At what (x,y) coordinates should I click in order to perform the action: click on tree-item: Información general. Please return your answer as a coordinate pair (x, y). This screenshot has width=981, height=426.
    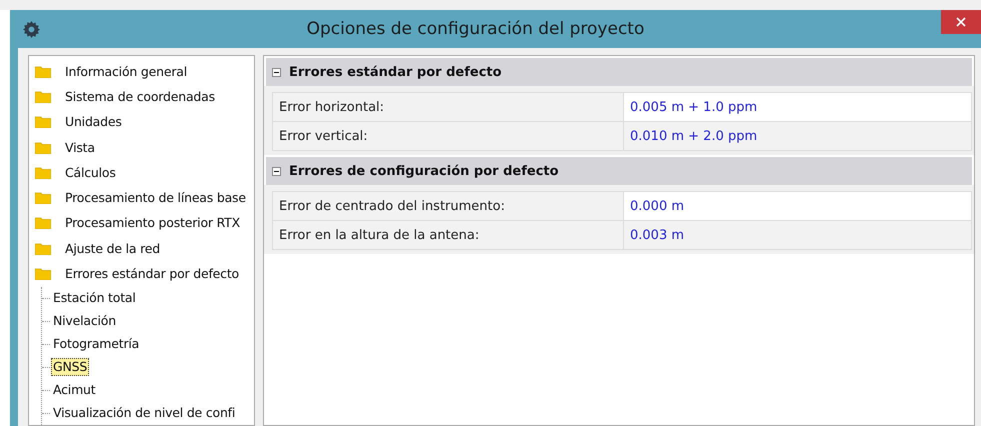
    Looking at the image, I should click on (126, 71).